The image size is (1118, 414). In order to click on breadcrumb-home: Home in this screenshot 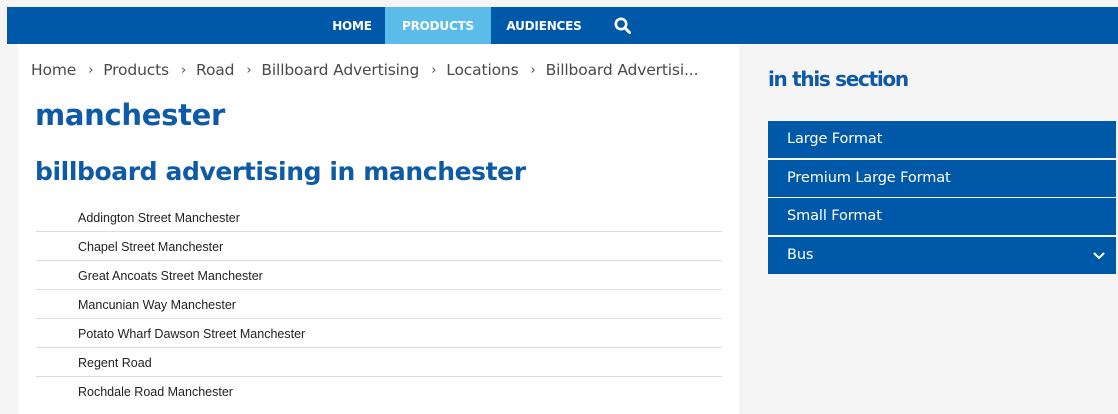, I will do `click(53, 70)`.